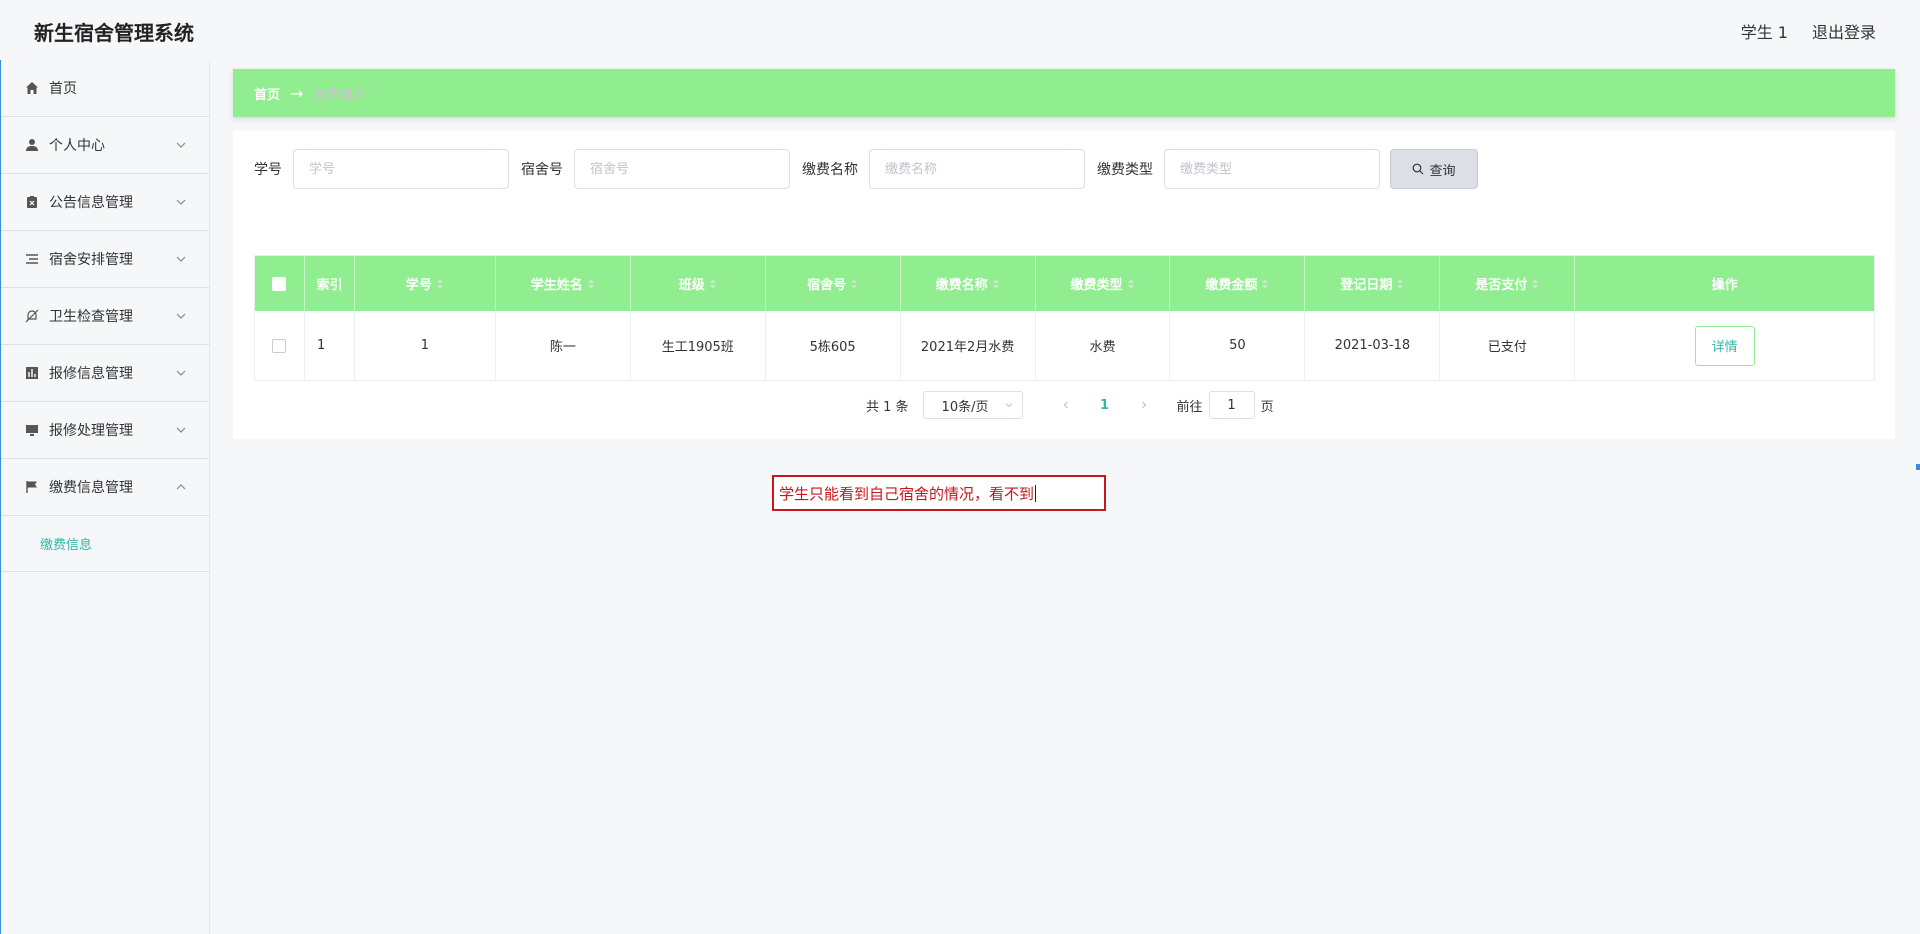  What do you see at coordinates (1508, 345) in the screenshot?
I see `cell-paid: 已支付` at bounding box center [1508, 345].